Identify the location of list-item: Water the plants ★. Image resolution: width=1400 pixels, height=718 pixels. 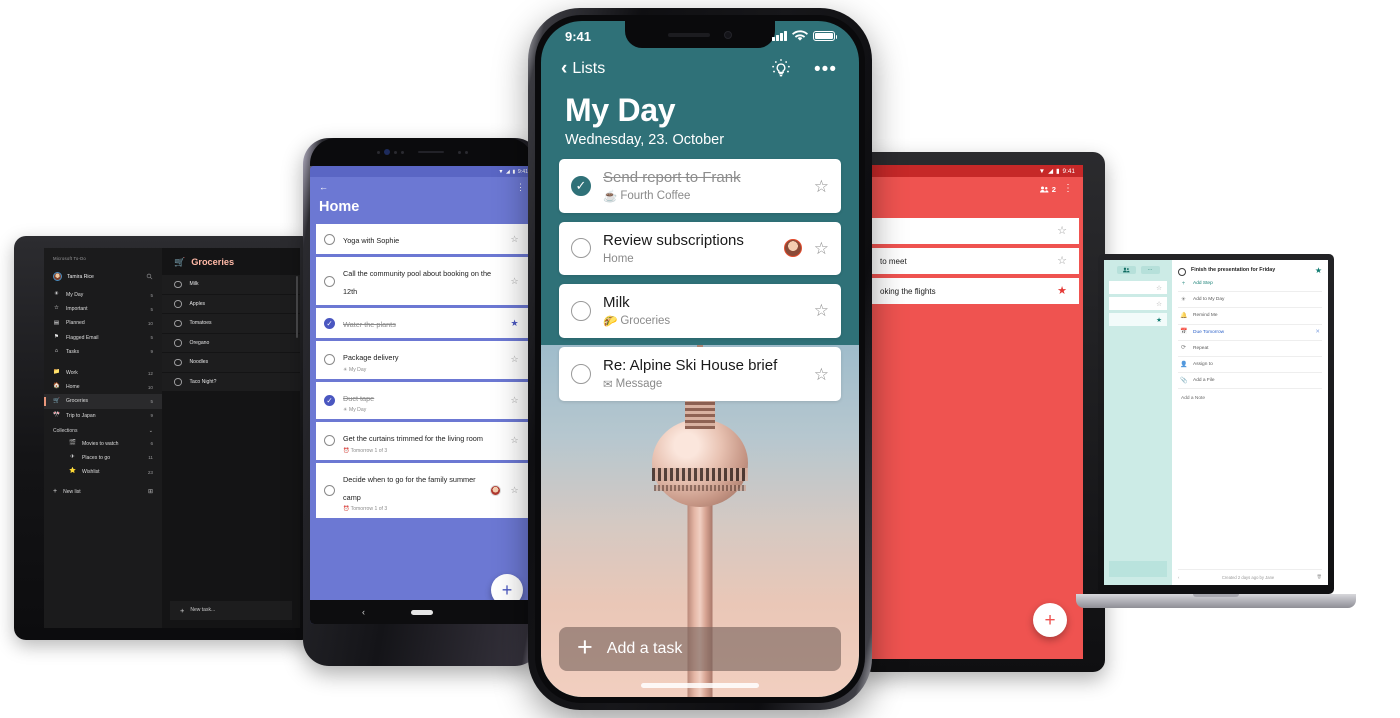
(422, 323).